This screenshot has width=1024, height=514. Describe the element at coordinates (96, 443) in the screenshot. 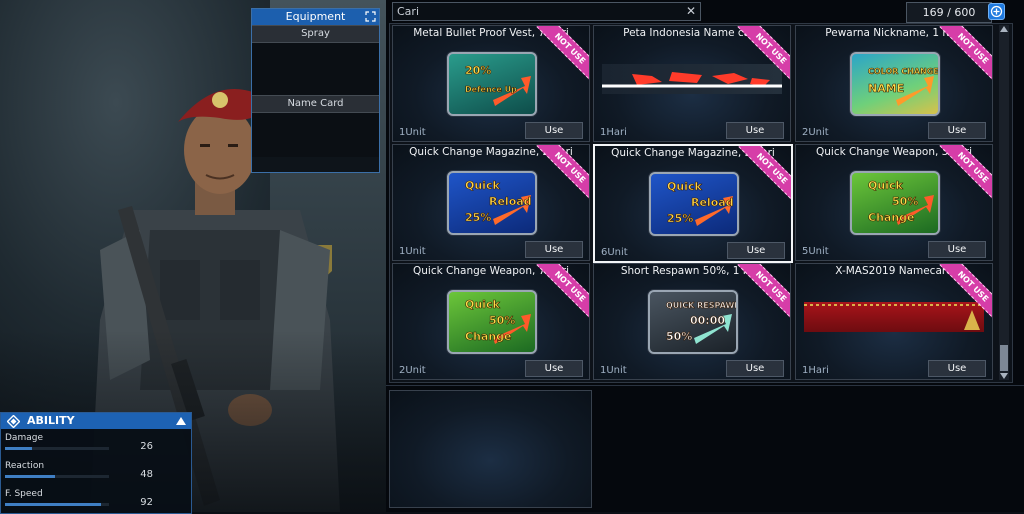

I see `stat-damage: Damage 26` at that location.